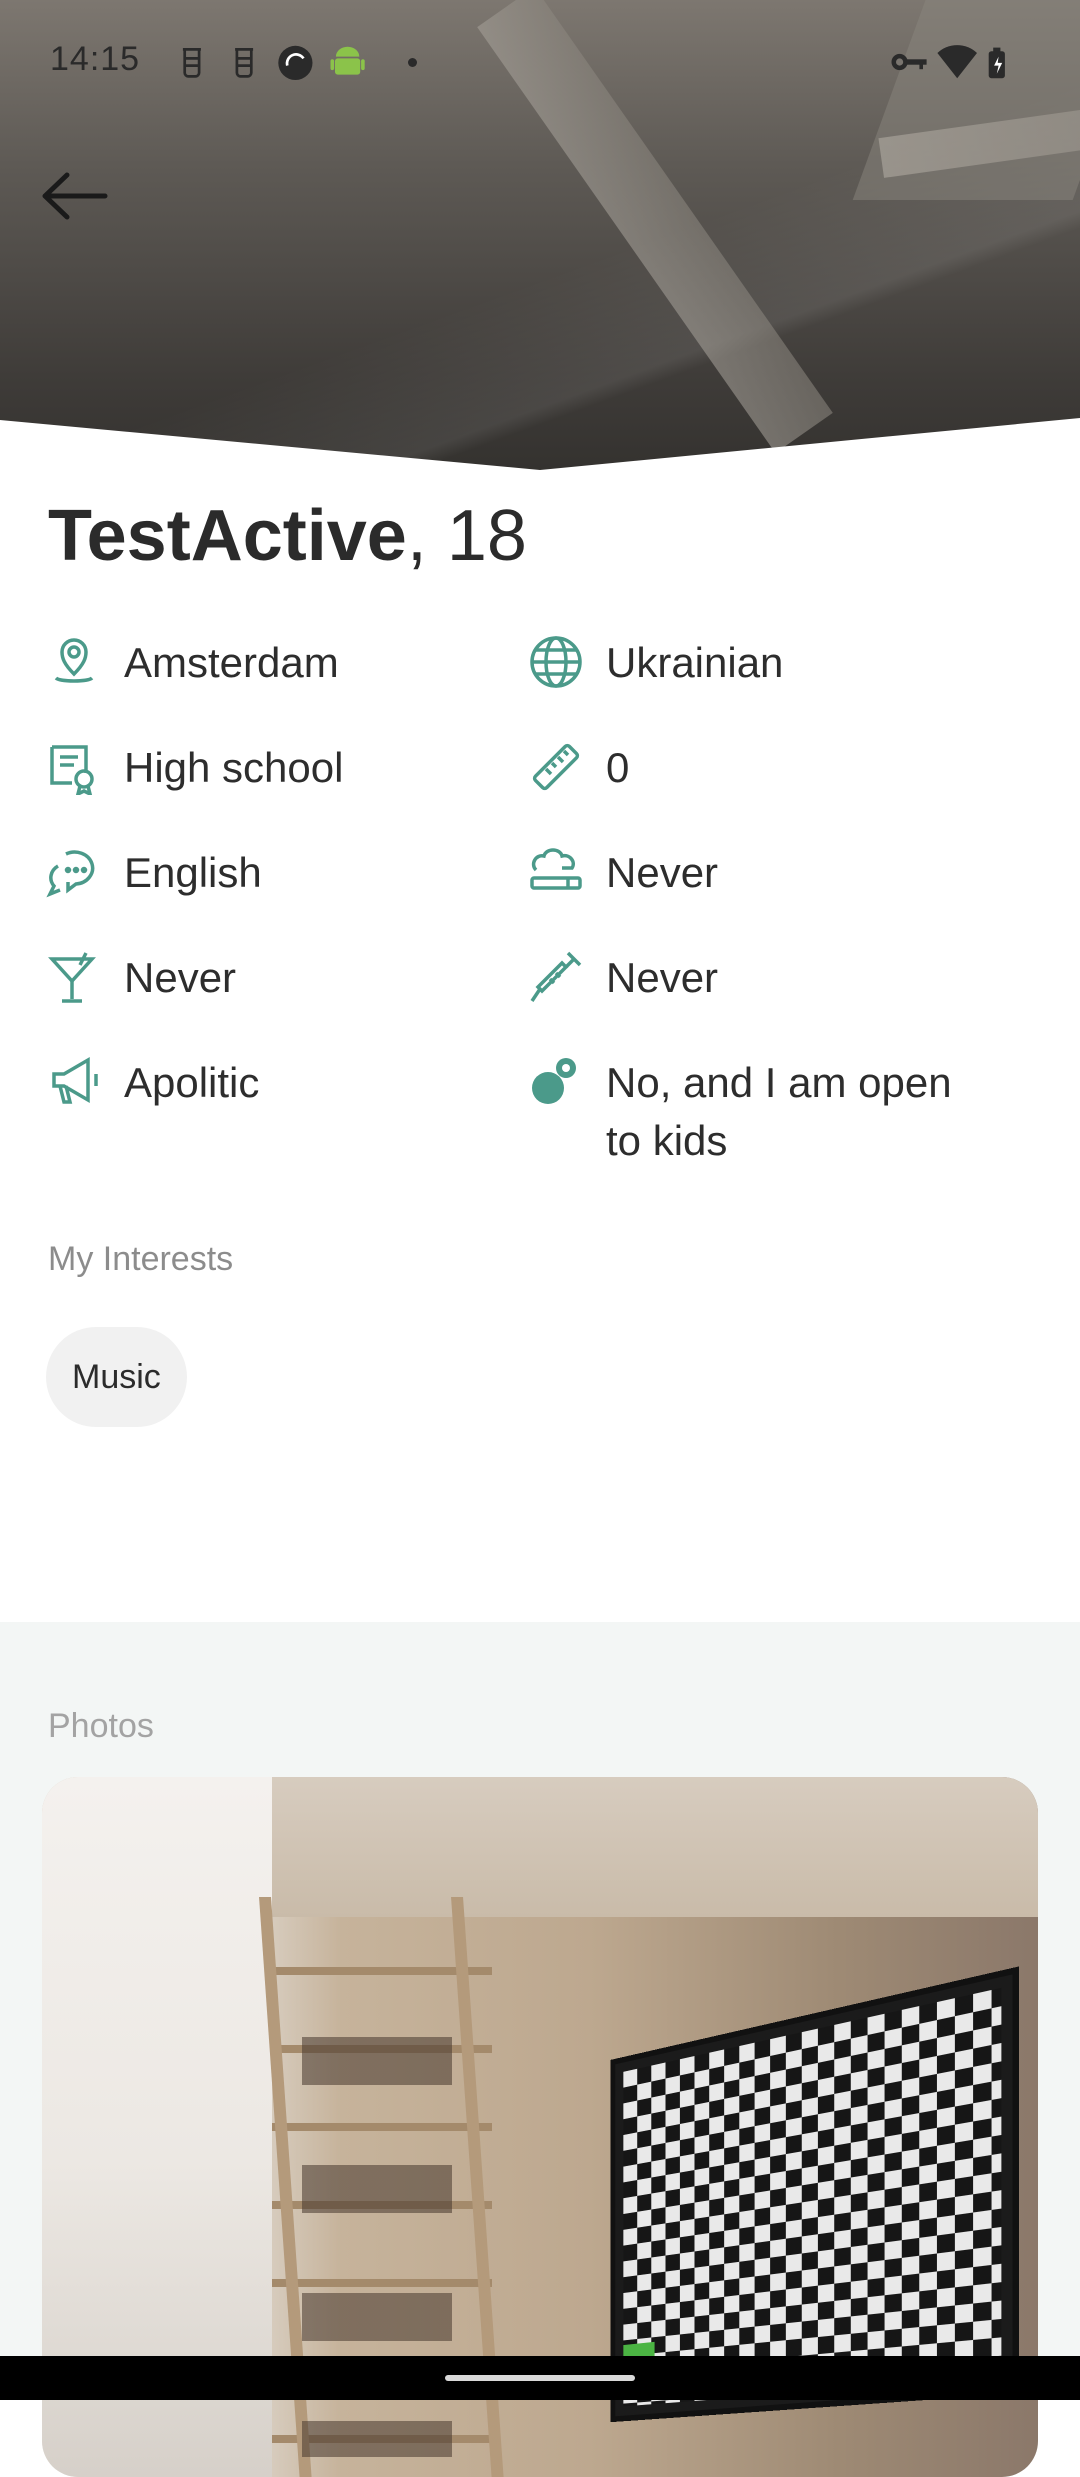  What do you see at coordinates (695, 662) in the screenshot?
I see `attribute-label: Ukrainian` at bounding box center [695, 662].